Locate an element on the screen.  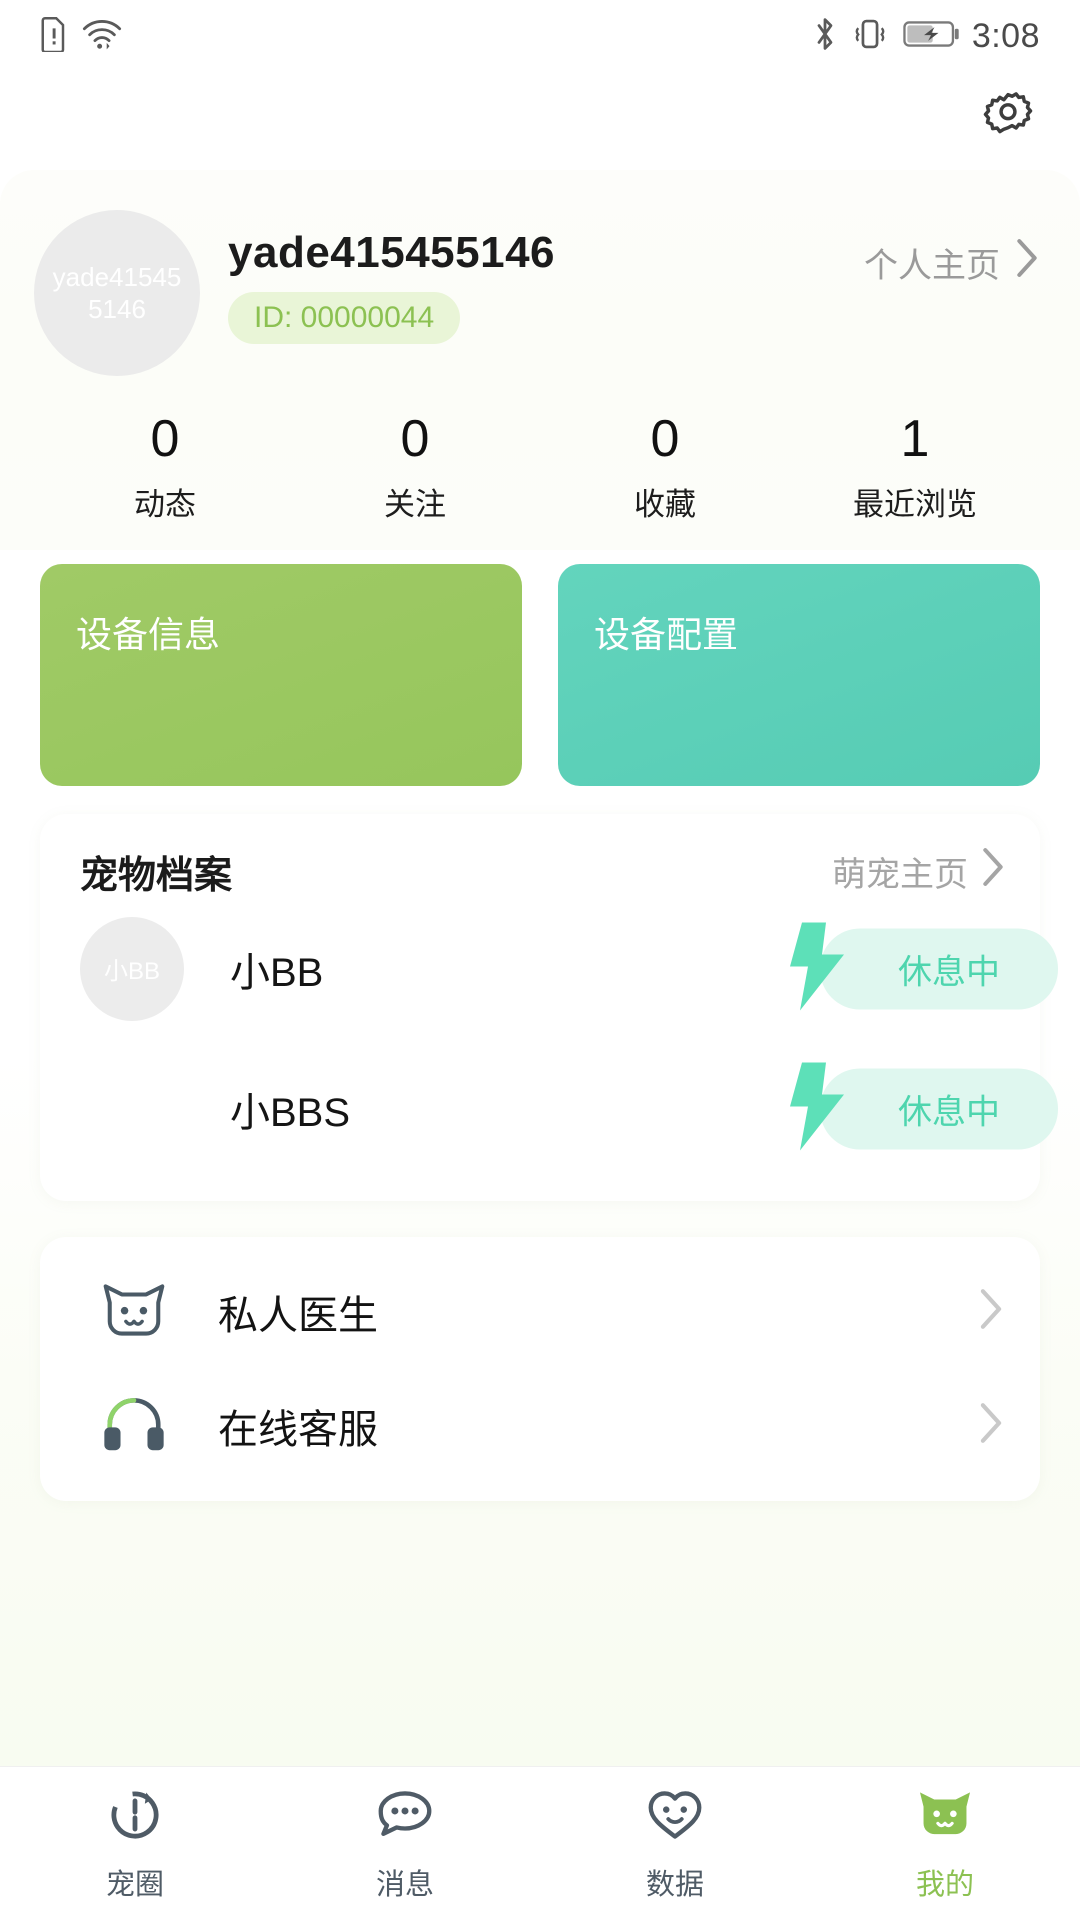
gear-icon is located at coordinates (1008, 120).